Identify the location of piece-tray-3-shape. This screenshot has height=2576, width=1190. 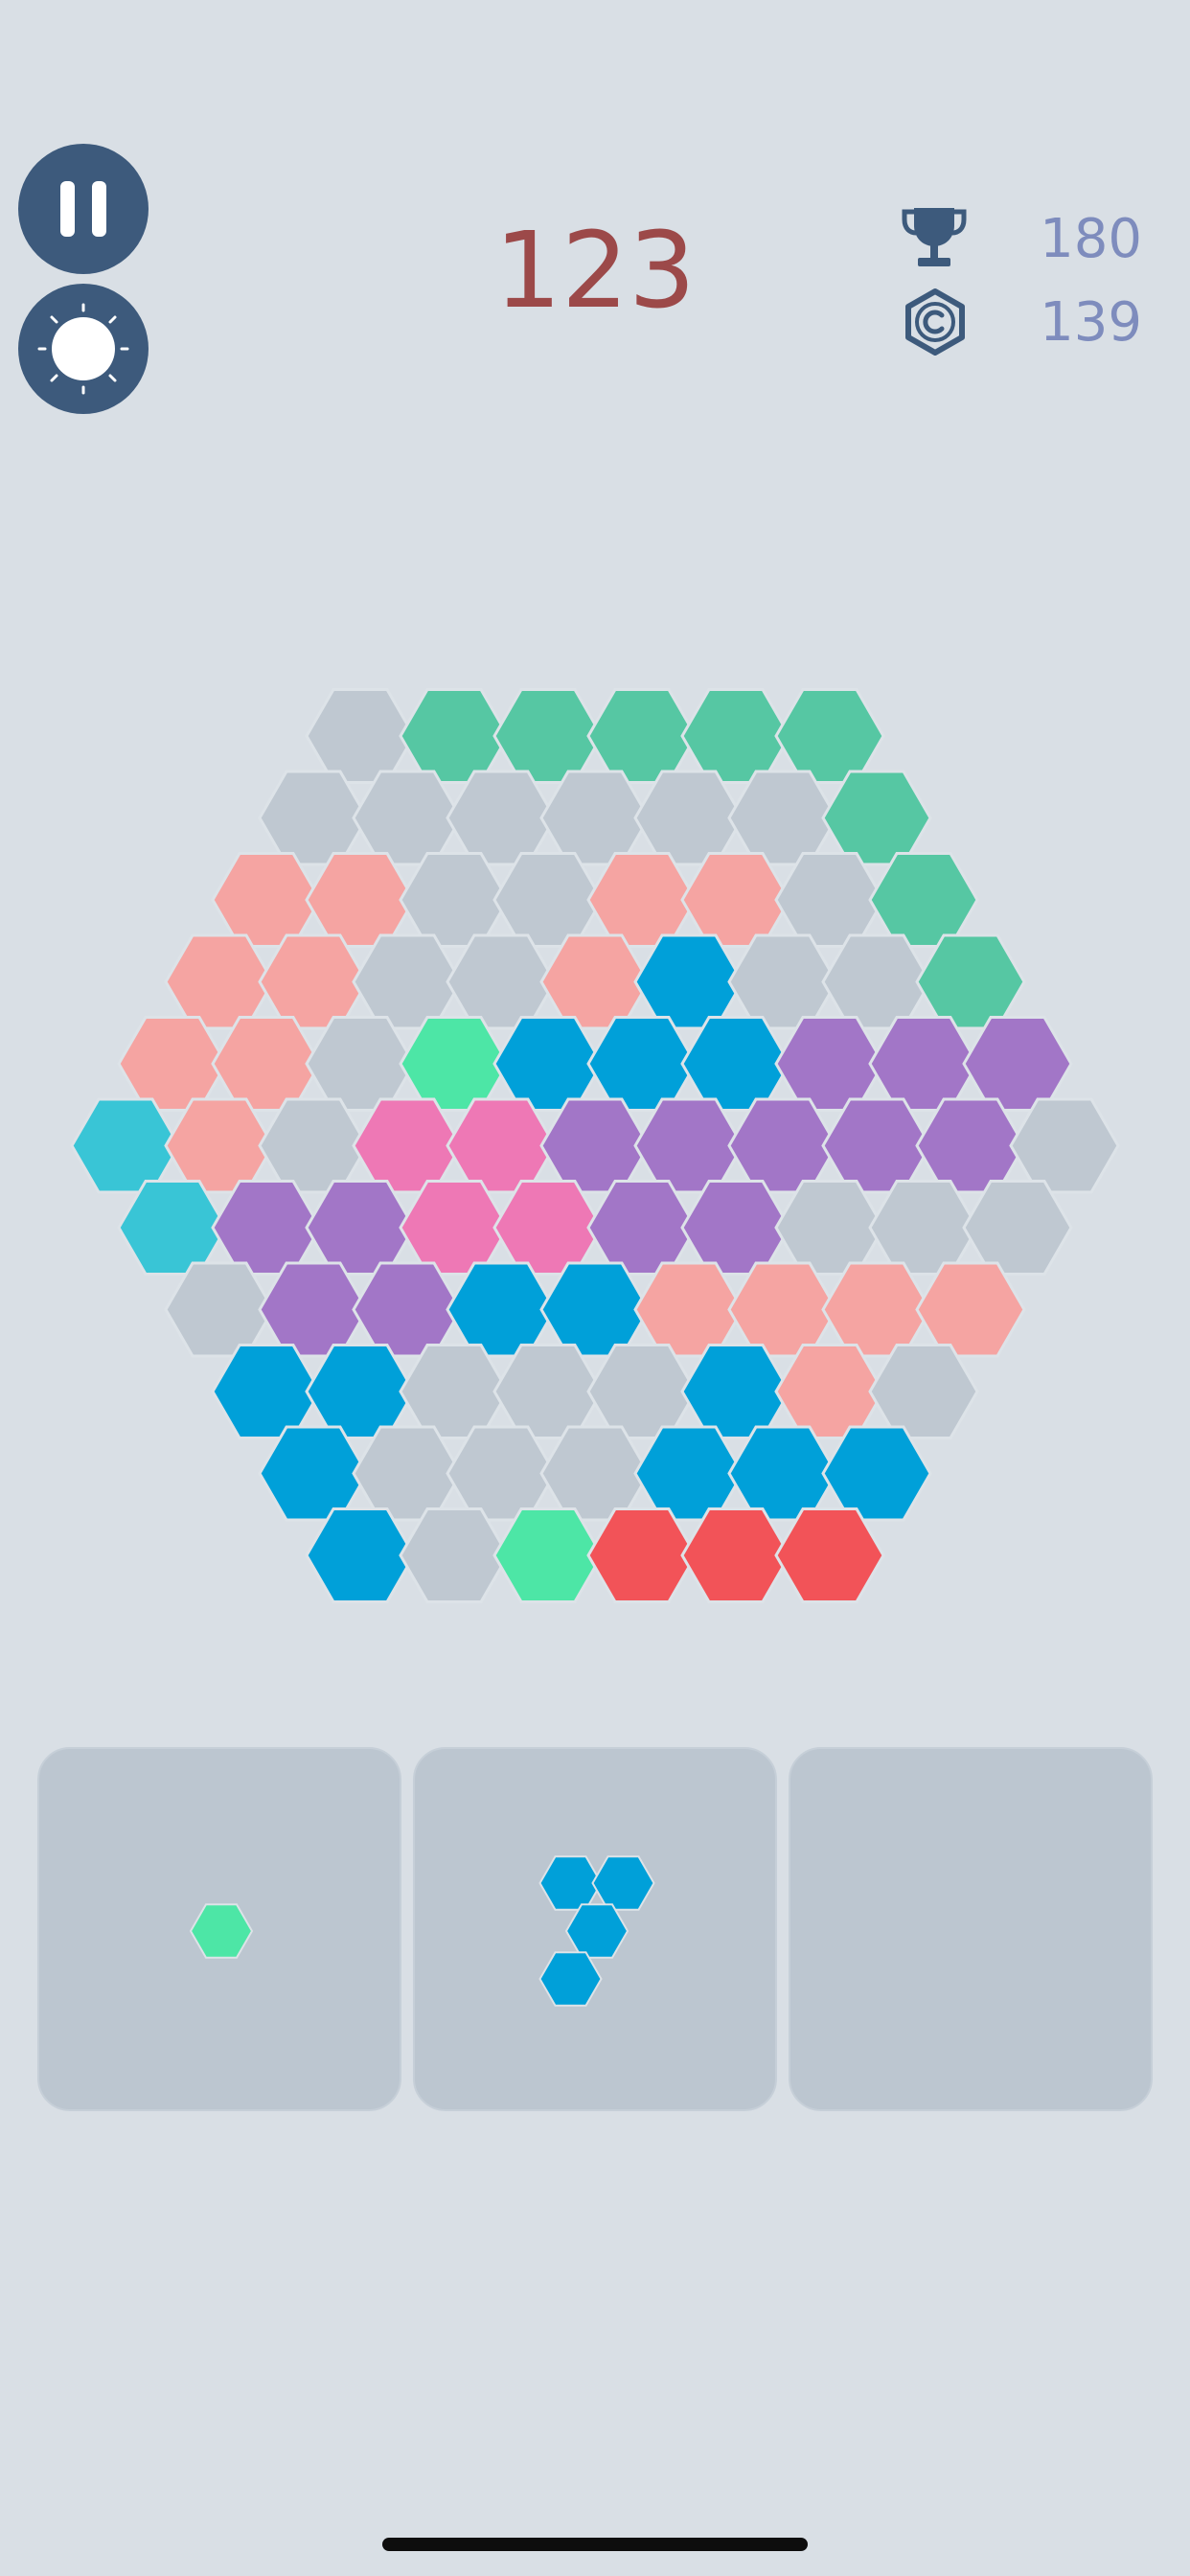
(973, 1931).